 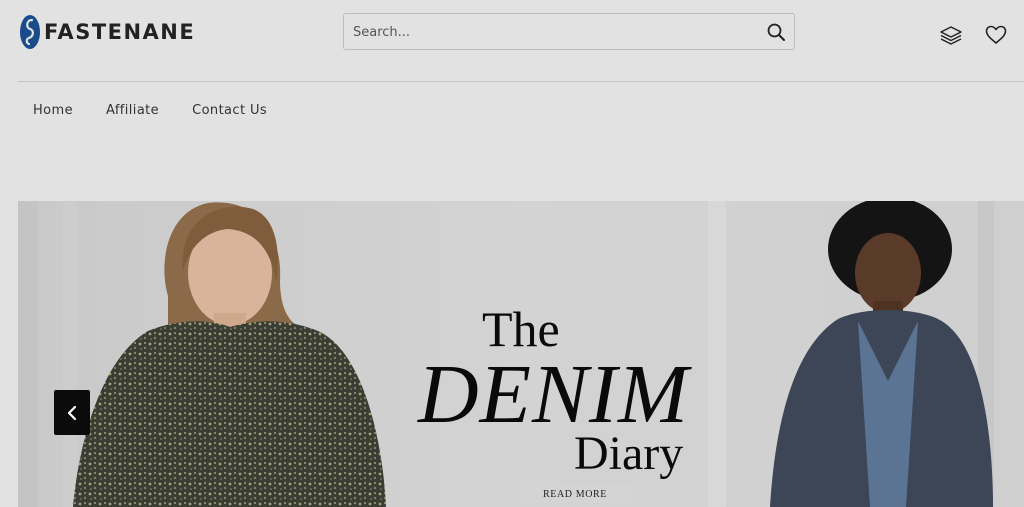 I want to click on brand-name: FASTENANE, so click(x=120, y=32).